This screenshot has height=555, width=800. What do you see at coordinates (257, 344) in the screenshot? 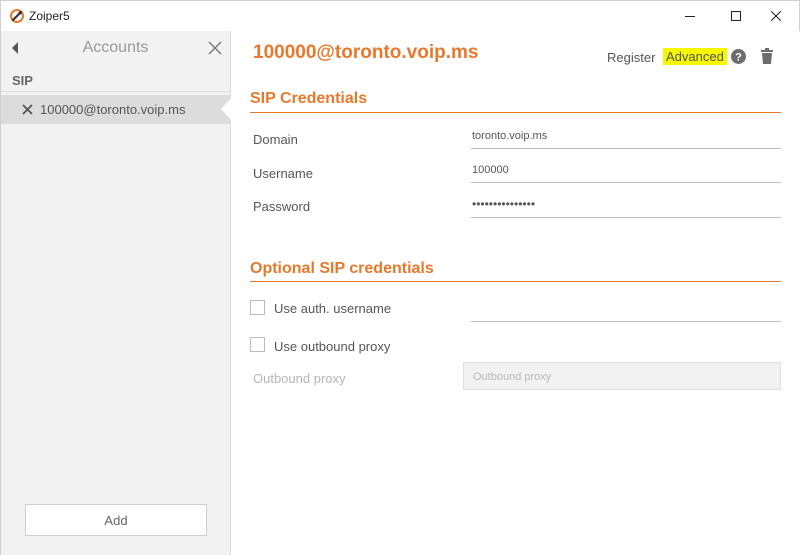
I see `use-outbound-proxy-checkbox` at bounding box center [257, 344].